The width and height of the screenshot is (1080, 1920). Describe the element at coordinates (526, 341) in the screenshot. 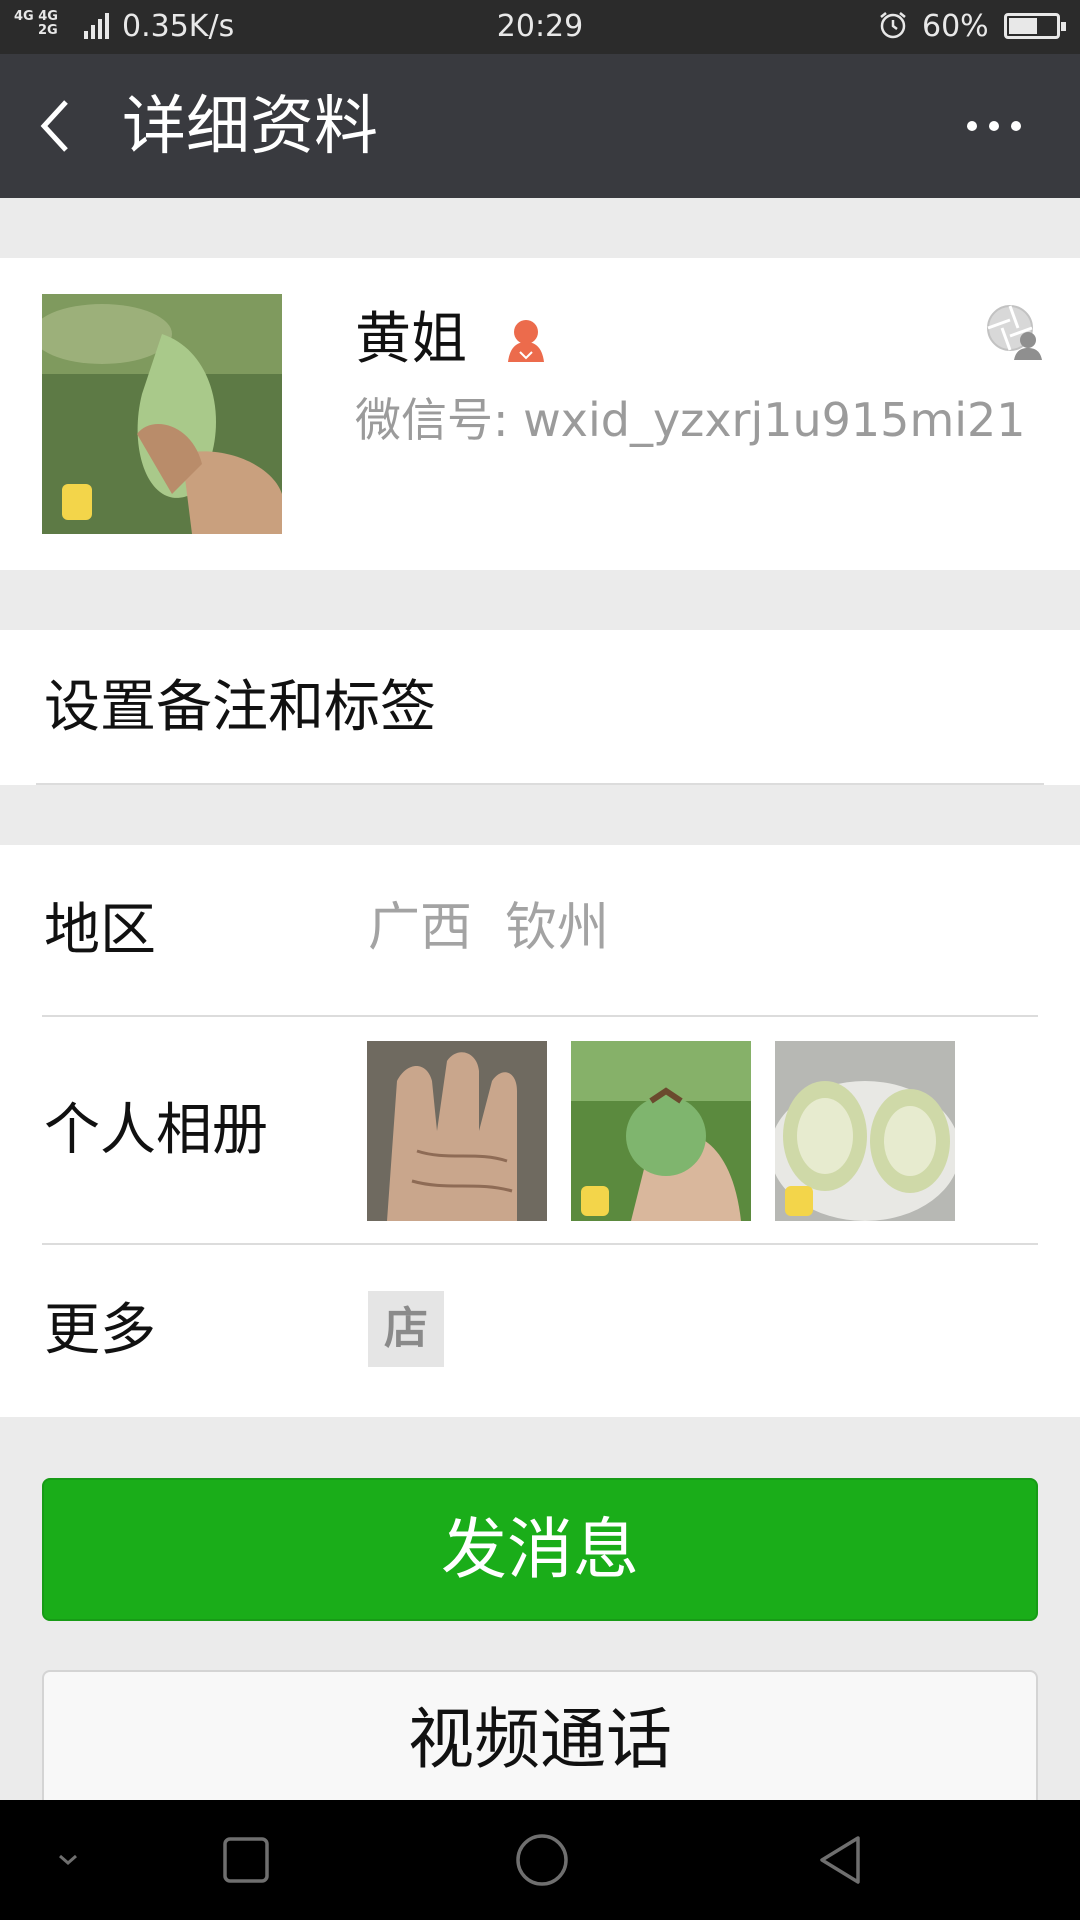

I see `female-icon` at that location.